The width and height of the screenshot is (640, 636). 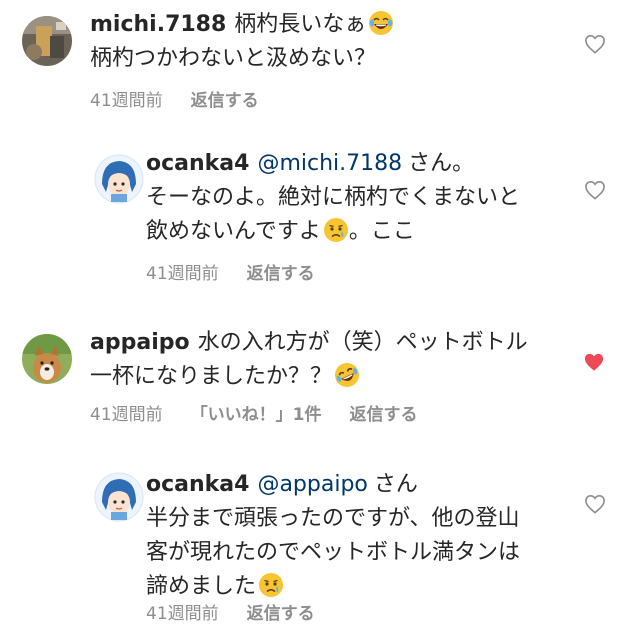 I want to click on comment-text-line: 半分まで頑張ったのですが、他の登山, so click(x=333, y=518).